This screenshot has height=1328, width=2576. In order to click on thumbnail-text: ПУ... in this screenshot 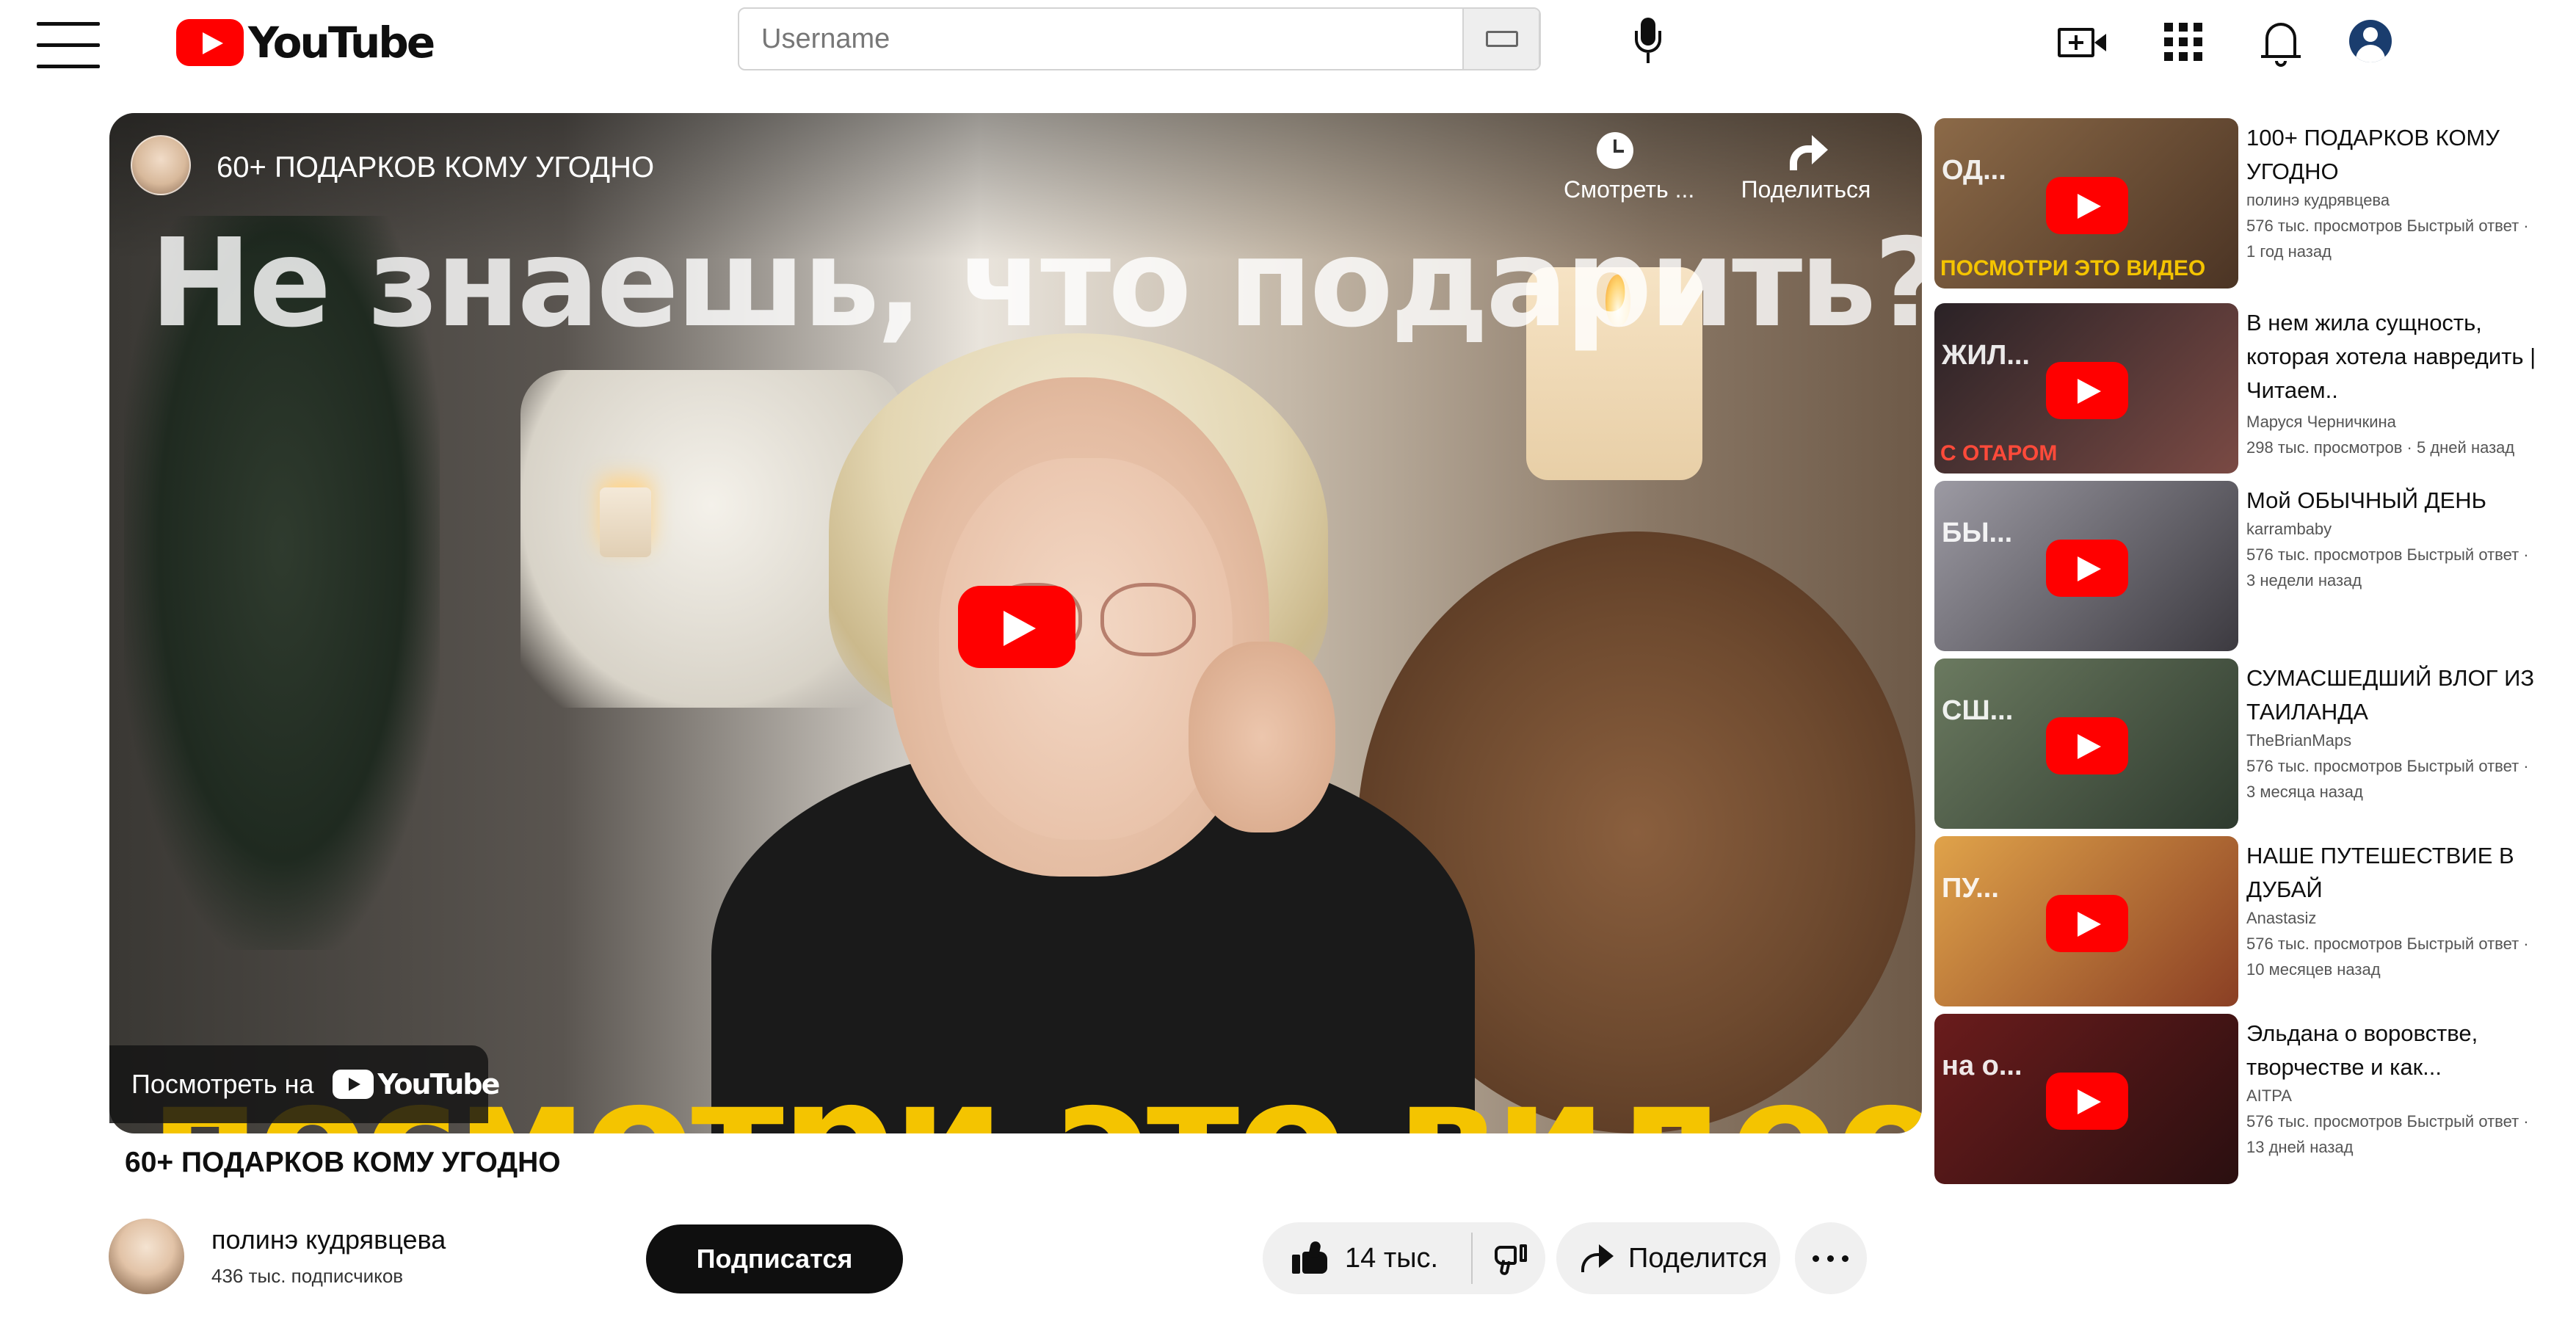, I will do `click(1971, 888)`.